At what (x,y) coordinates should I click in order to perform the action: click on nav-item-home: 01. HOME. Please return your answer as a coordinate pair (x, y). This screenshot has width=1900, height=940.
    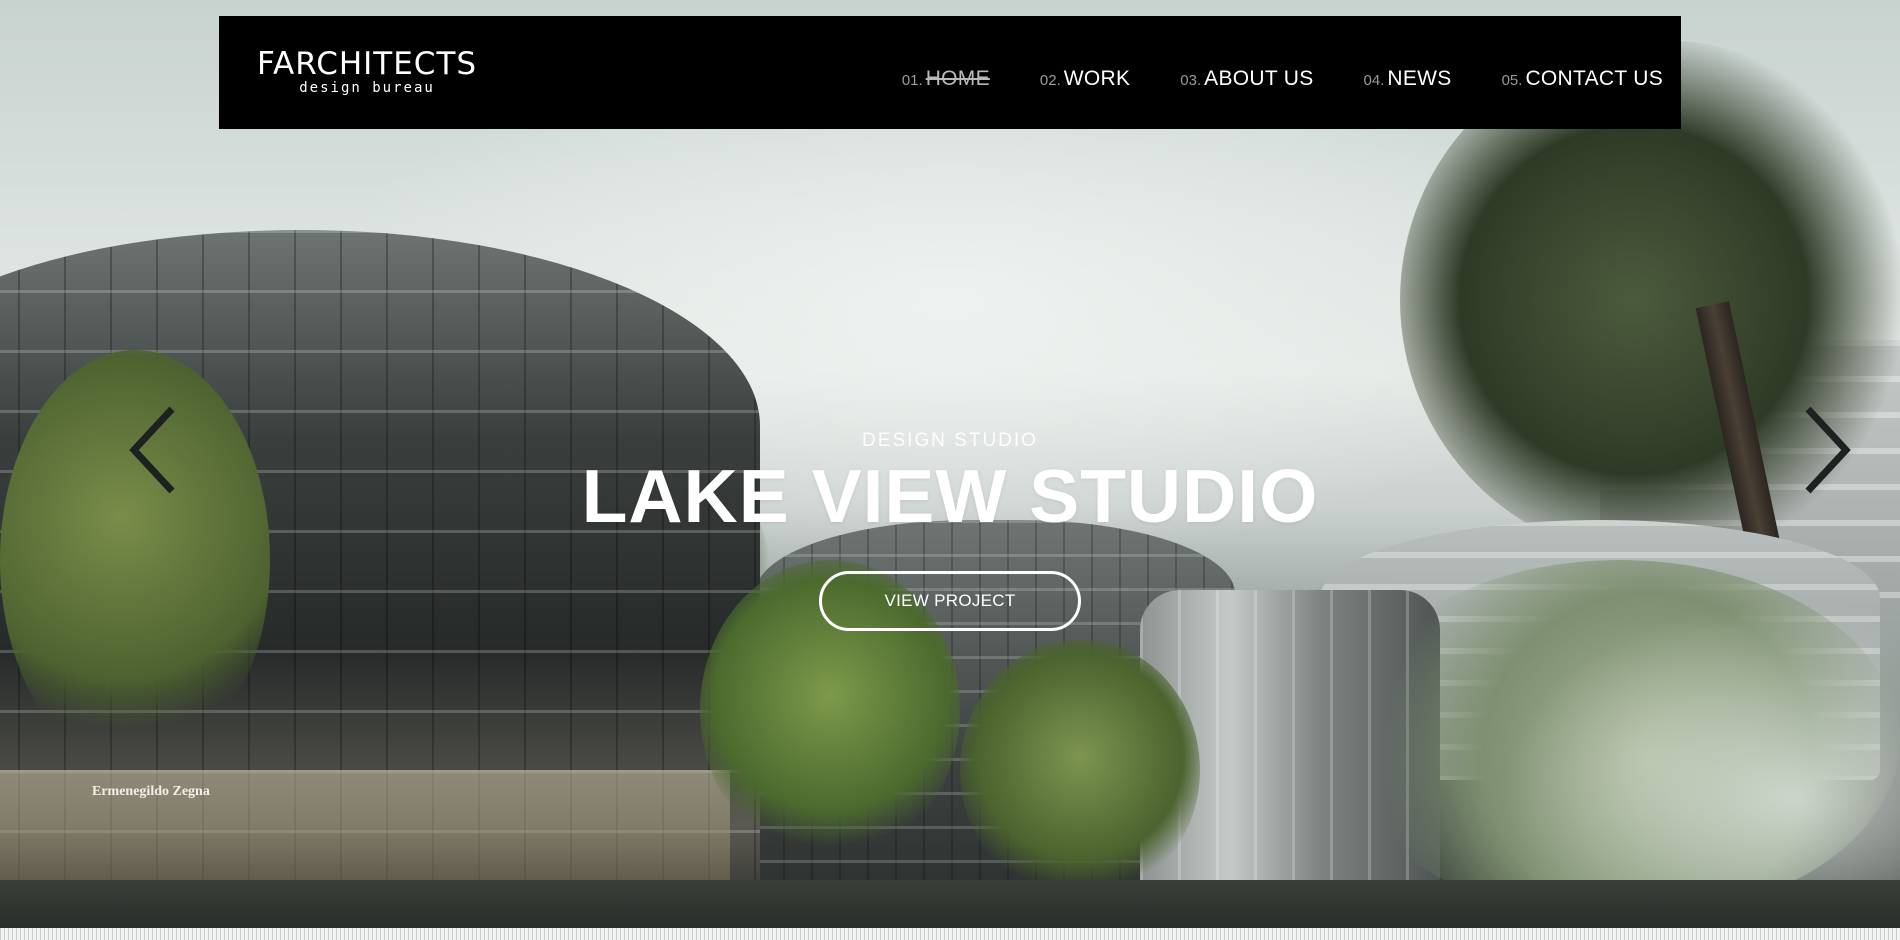
    Looking at the image, I should click on (946, 79).